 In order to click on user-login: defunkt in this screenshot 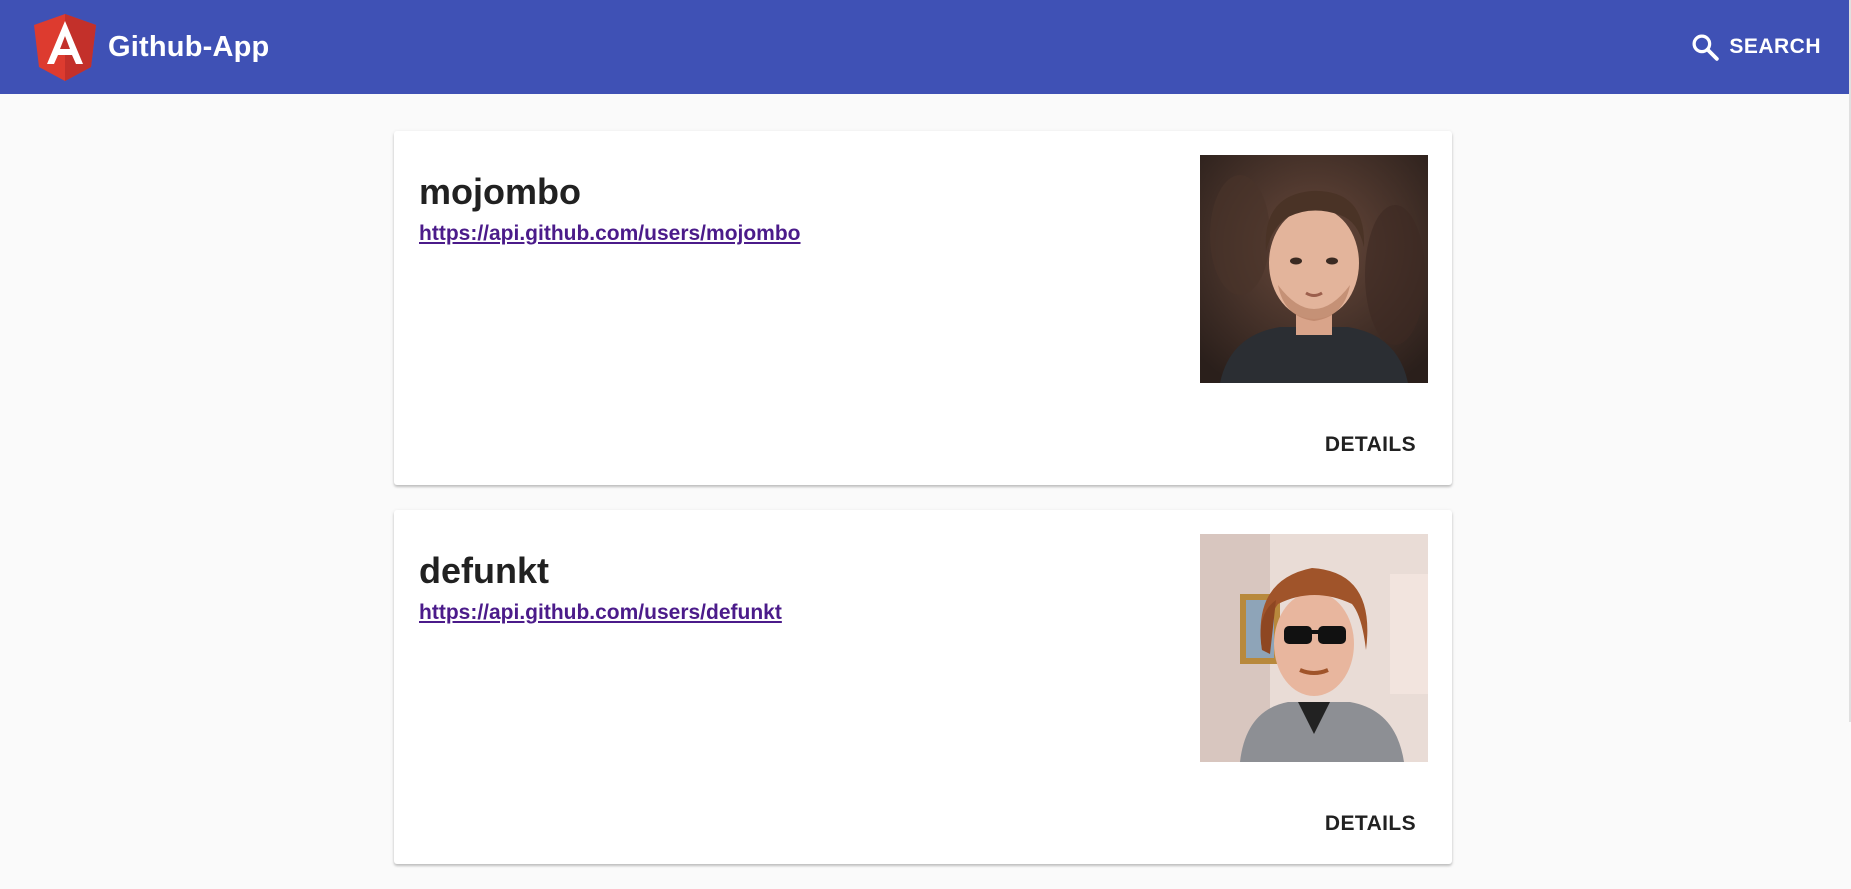, I will do `click(484, 570)`.